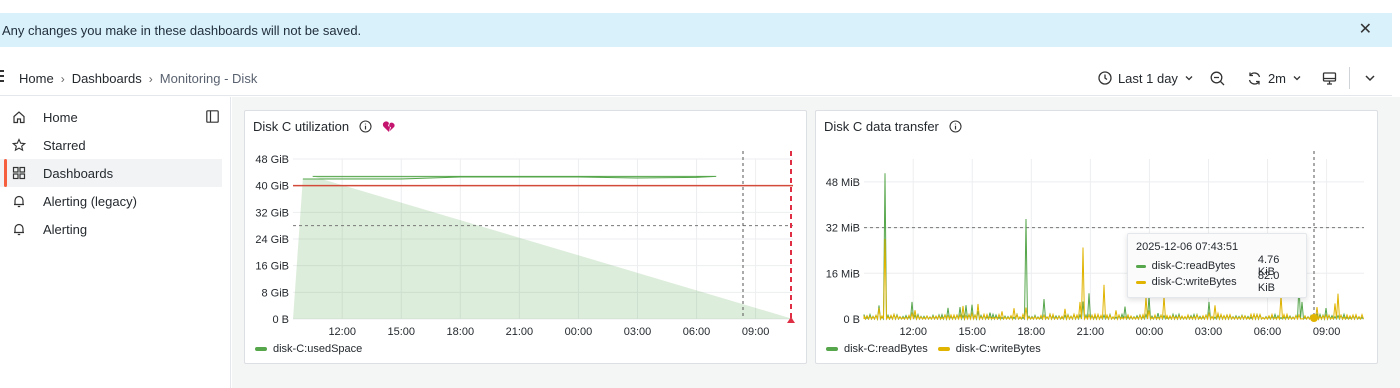 The width and height of the screenshot is (1400, 388). Describe the element at coordinates (19, 145) in the screenshot. I see `star-icon` at that location.